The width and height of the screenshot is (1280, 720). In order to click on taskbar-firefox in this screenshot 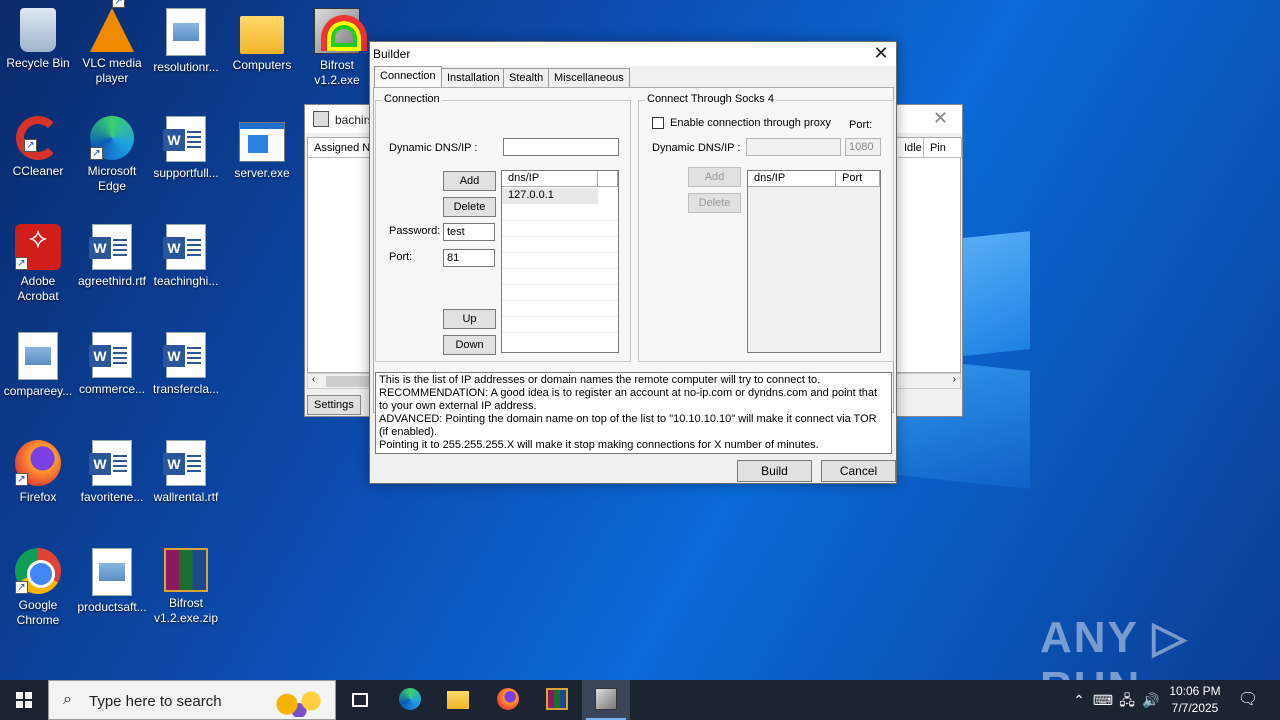, I will do `click(508, 700)`.